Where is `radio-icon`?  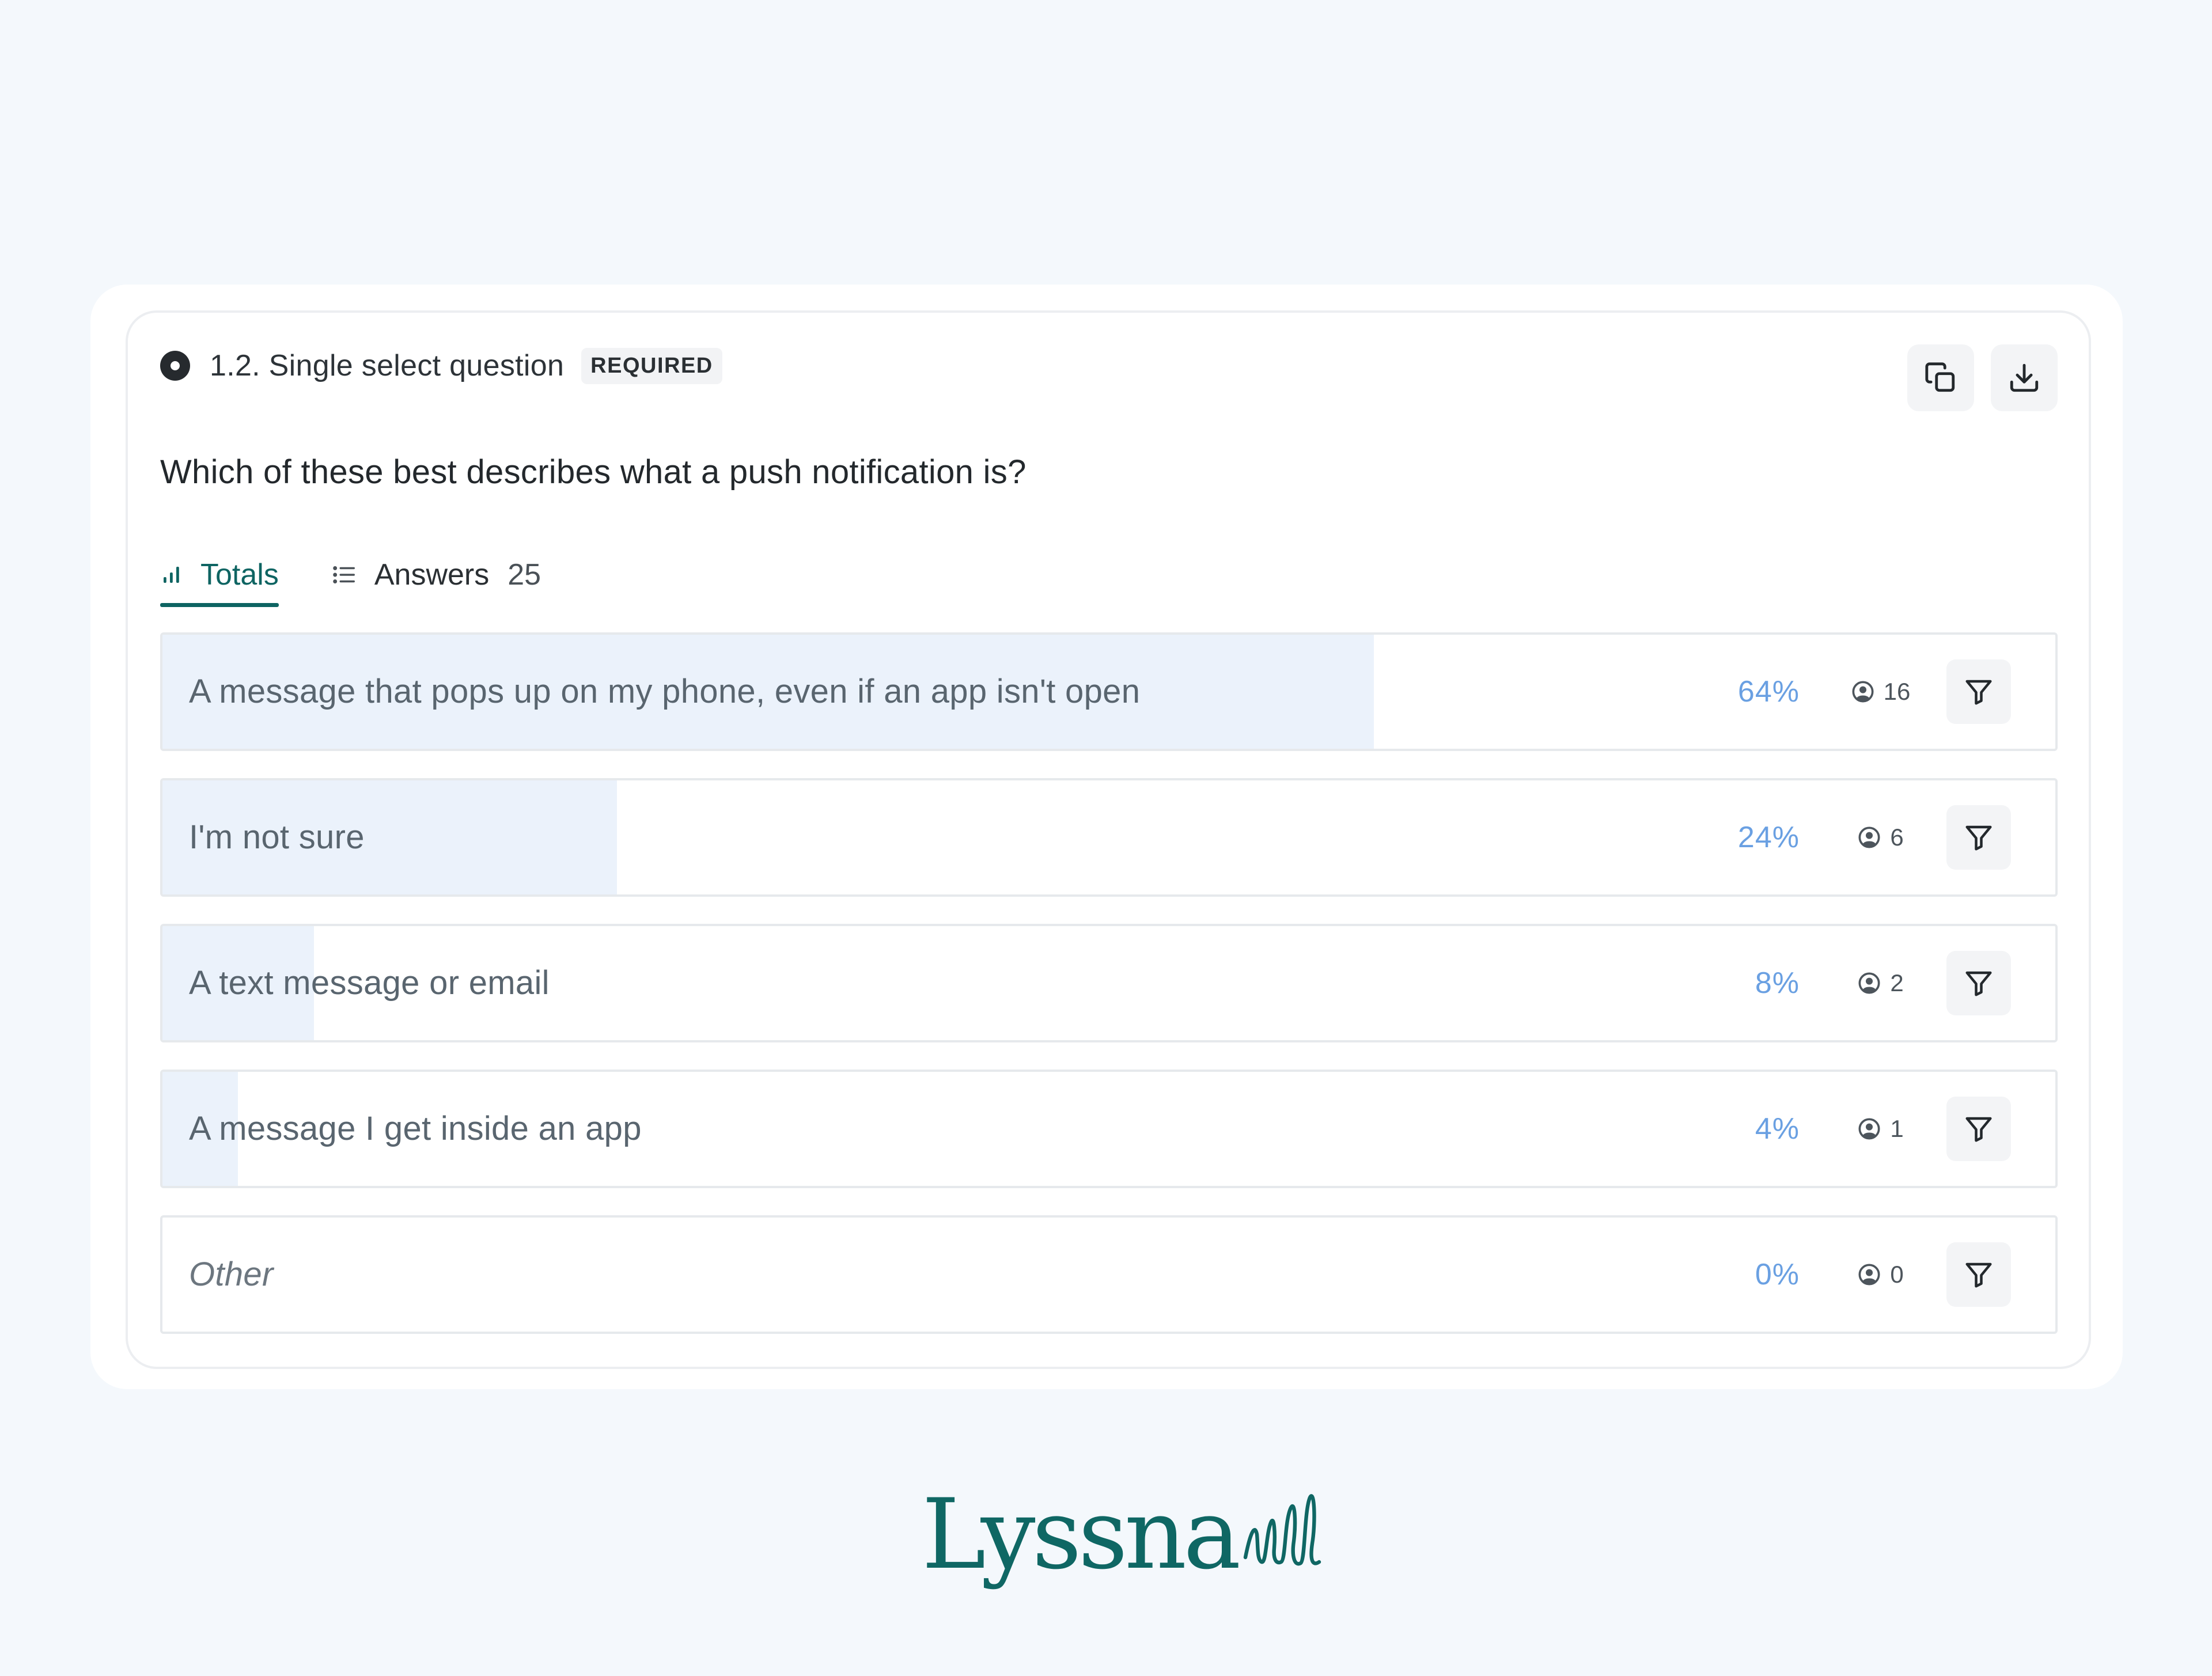 radio-icon is located at coordinates (175, 366).